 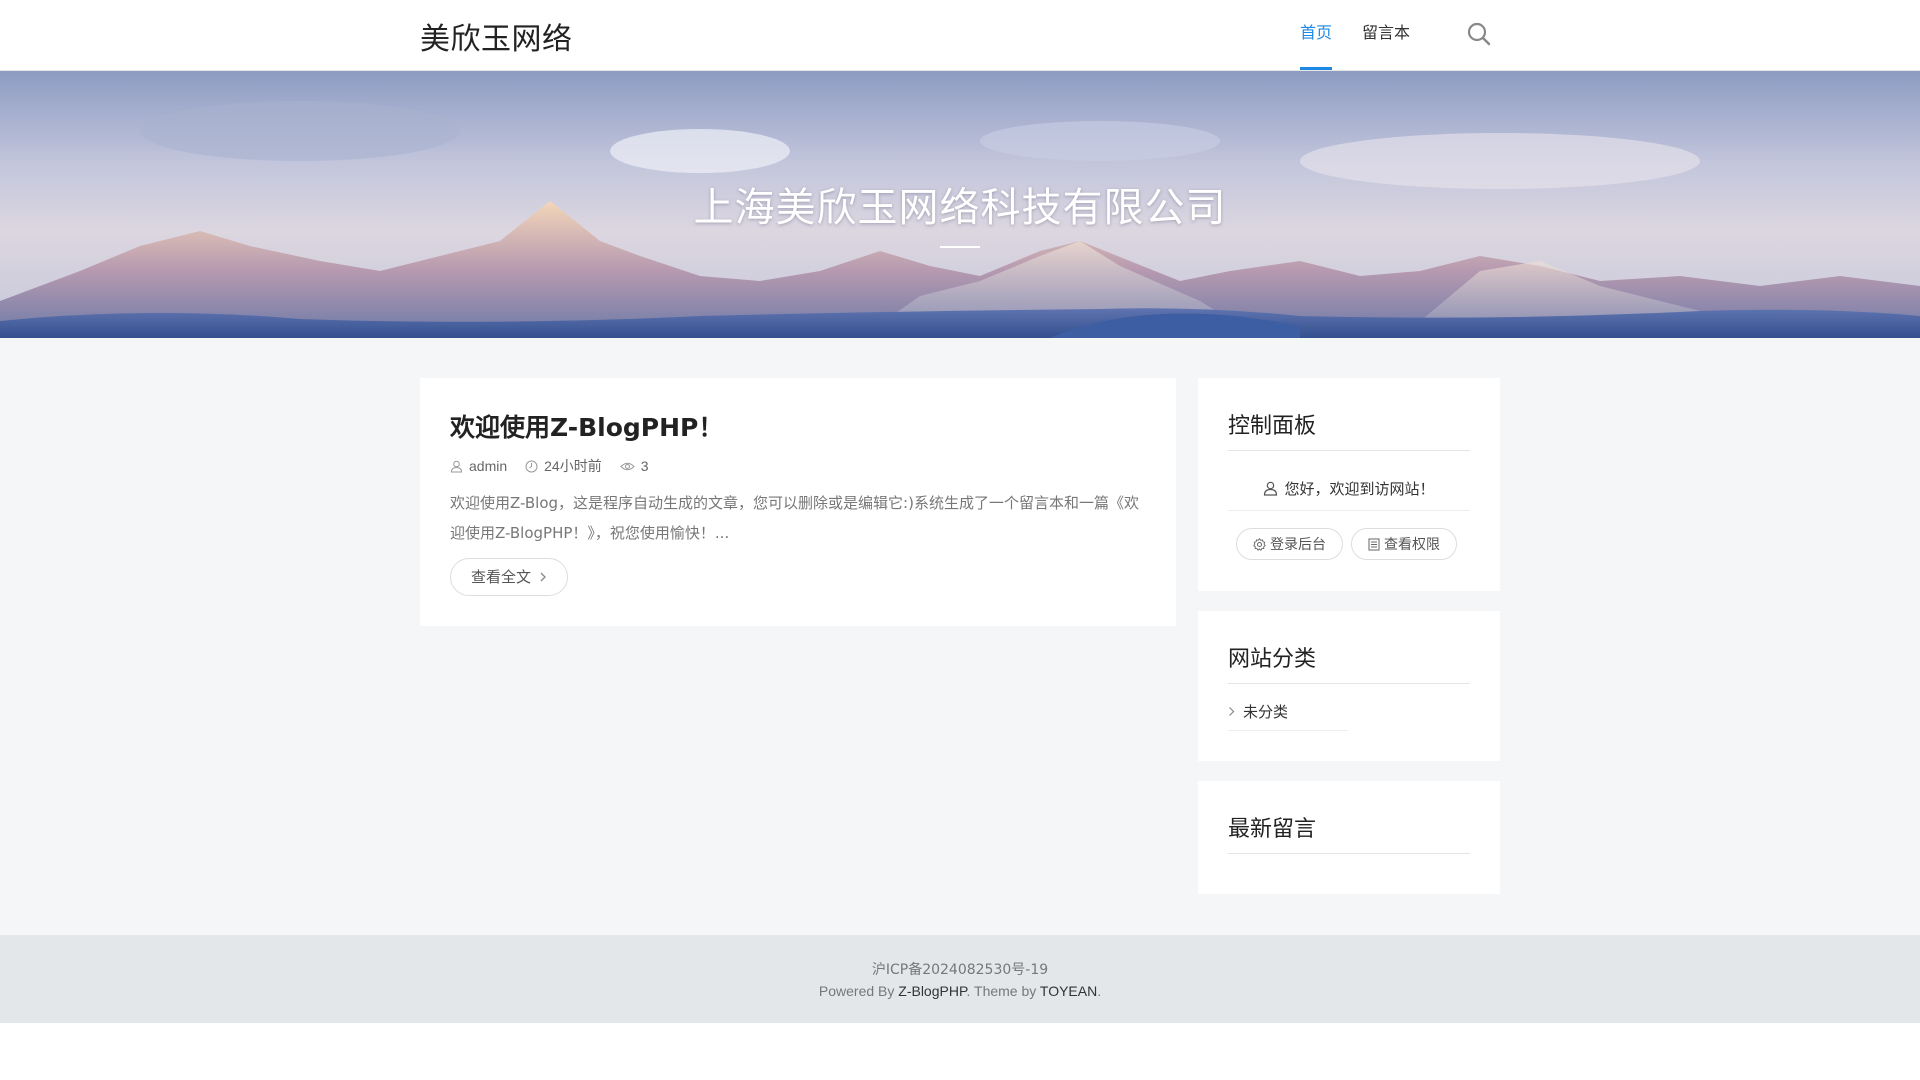 What do you see at coordinates (1359, 489) in the screenshot?
I see `welcome-text: 您好，欢迎到访网站！` at bounding box center [1359, 489].